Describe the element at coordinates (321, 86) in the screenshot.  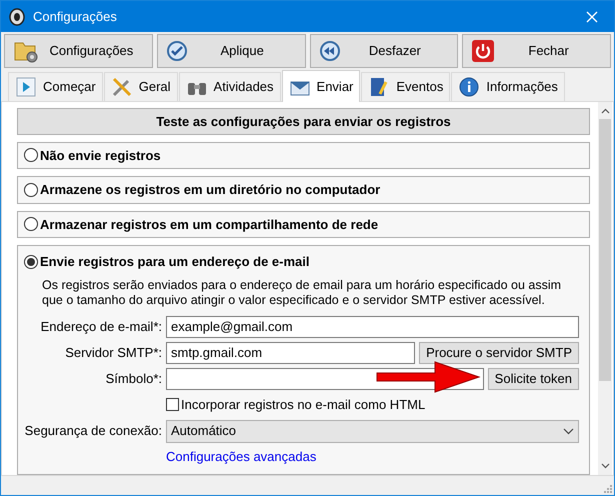
I see `tab: Enviar` at that location.